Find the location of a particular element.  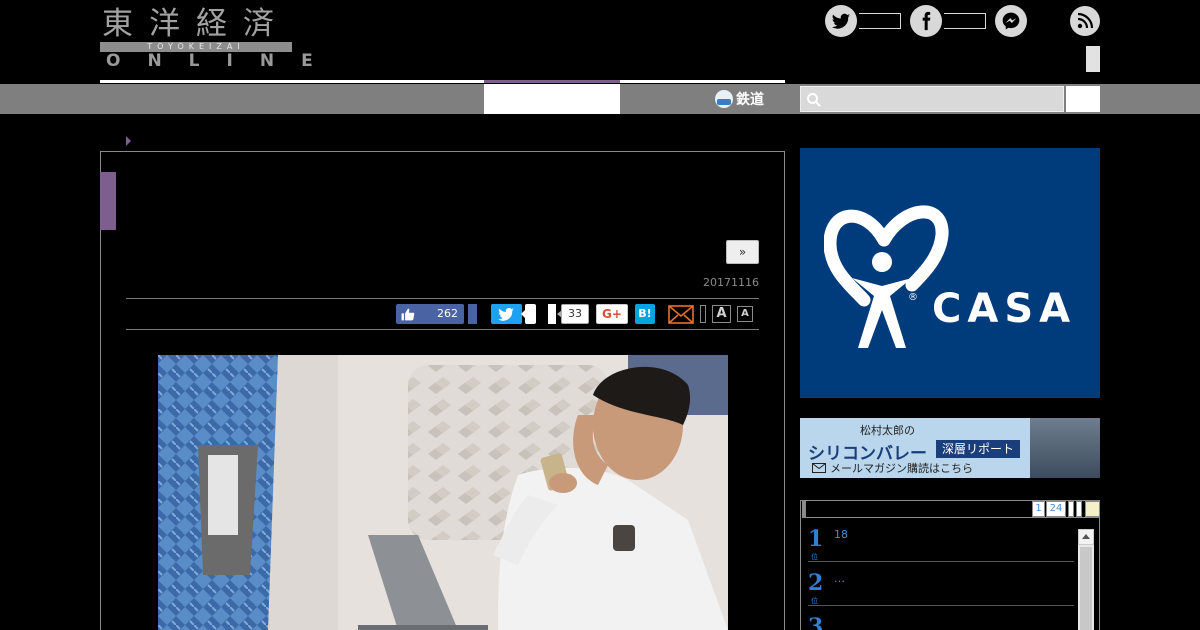

search-button is located at coordinates (1083, 99).